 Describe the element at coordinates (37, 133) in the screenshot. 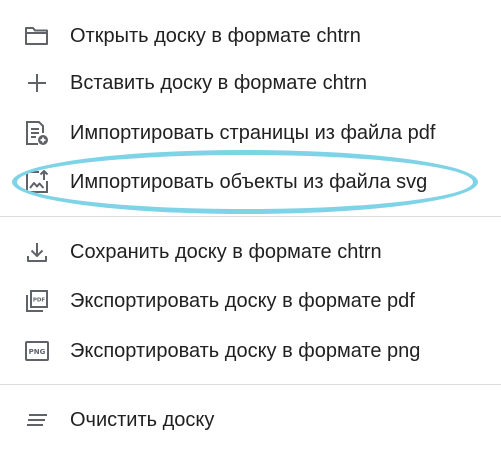

I see `document-add-icon` at that location.